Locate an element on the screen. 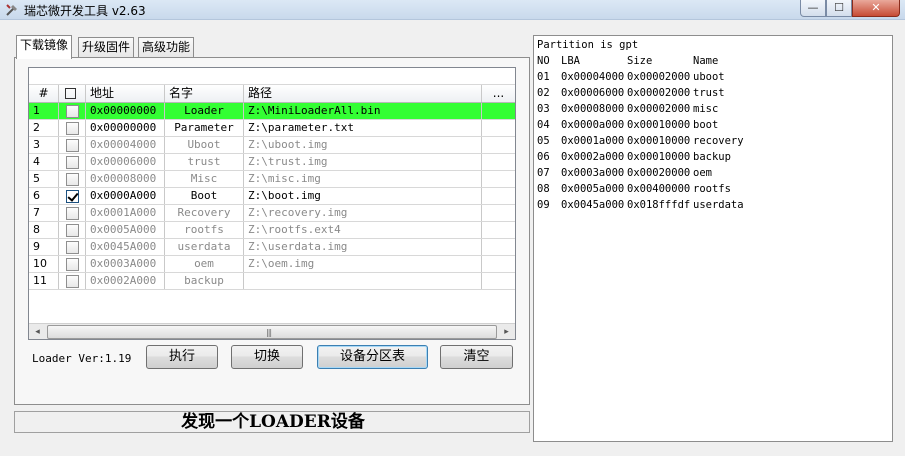 Image resolution: width=905 pixels, height=456 pixels. row-name: Misc is located at coordinates (204, 179).